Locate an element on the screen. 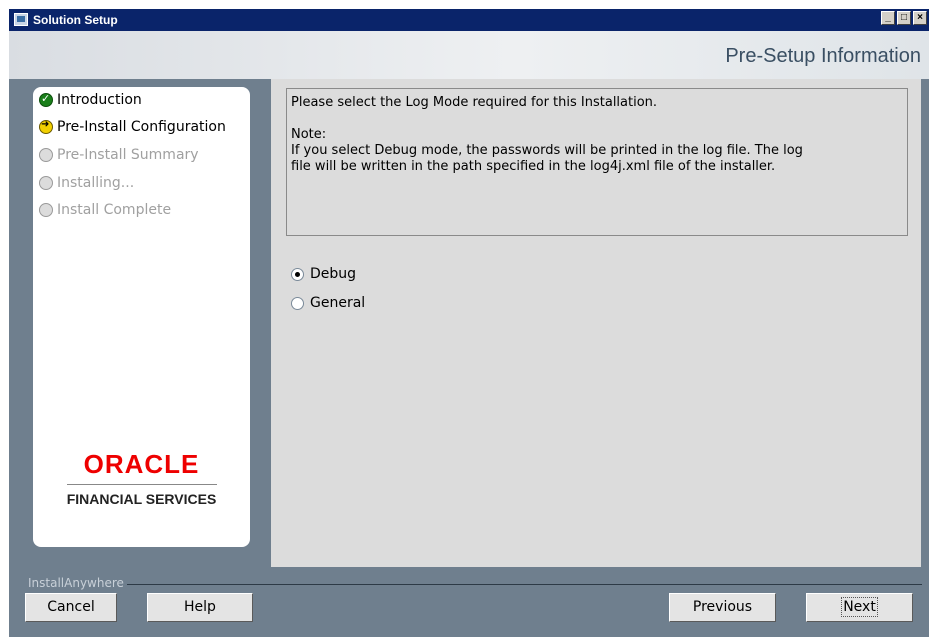  step-introduction: Introduction is located at coordinates (90, 100).